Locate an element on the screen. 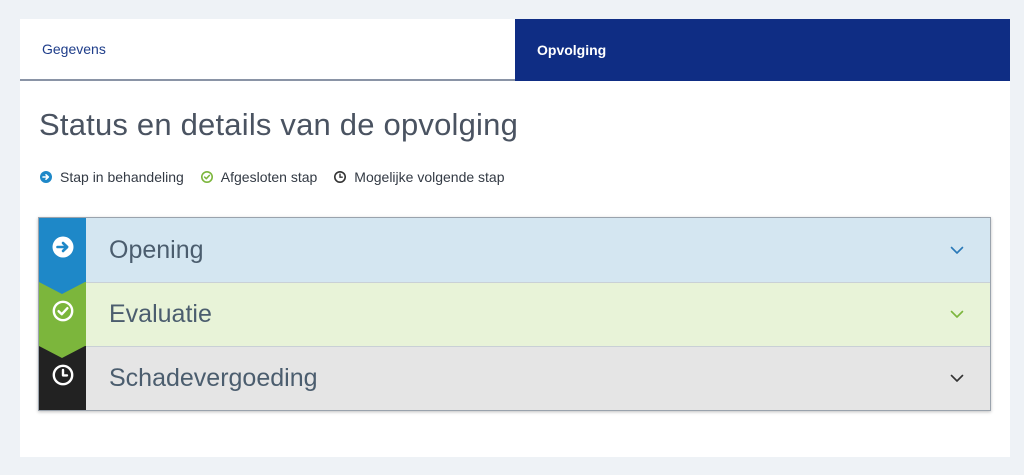 This screenshot has height=475, width=1024. step-status-column is located at coordinates (62, 256).